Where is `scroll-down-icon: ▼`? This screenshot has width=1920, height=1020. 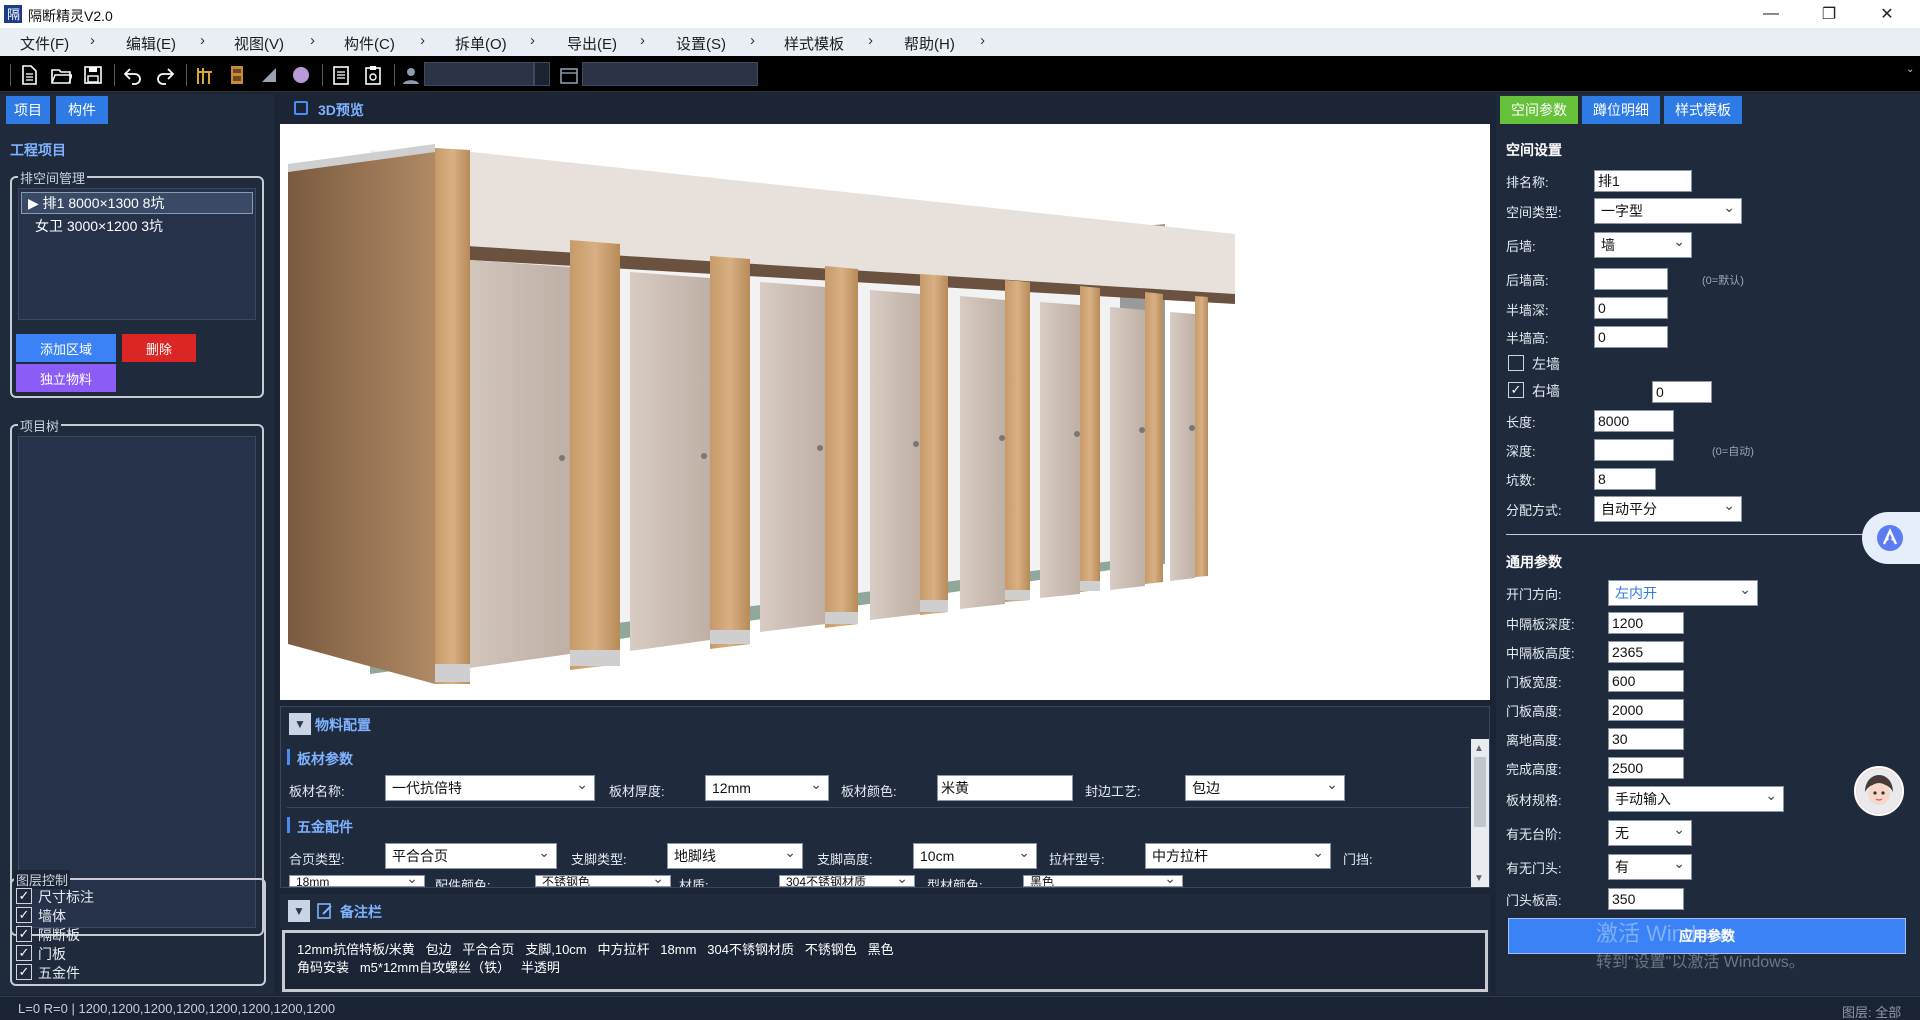 scroll-down-icon: ▼ is located at coordinates (1479, 878).